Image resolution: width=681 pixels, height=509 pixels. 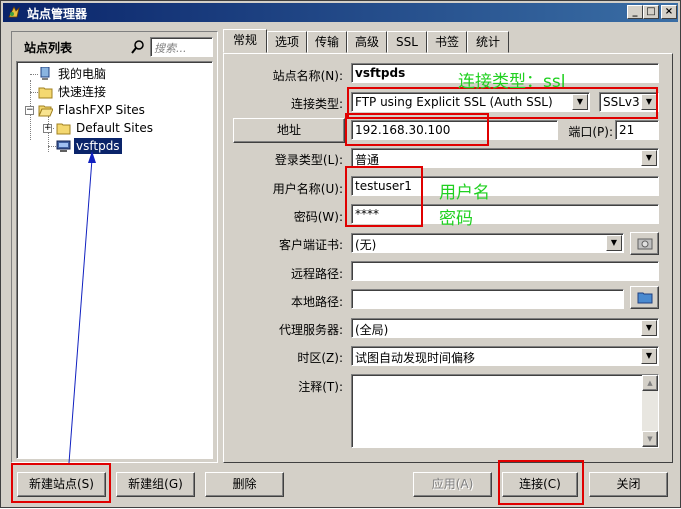 What do you see at coordinates (628, 484) in the screenshot?
I see `close-button: 关闭` at bounding box center [628, 484].